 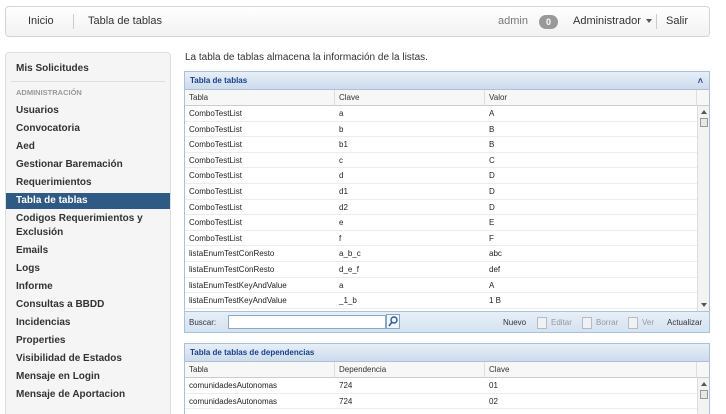 I want to click on column-header-dependencia: Dependencia, so click(x=410, y=370).